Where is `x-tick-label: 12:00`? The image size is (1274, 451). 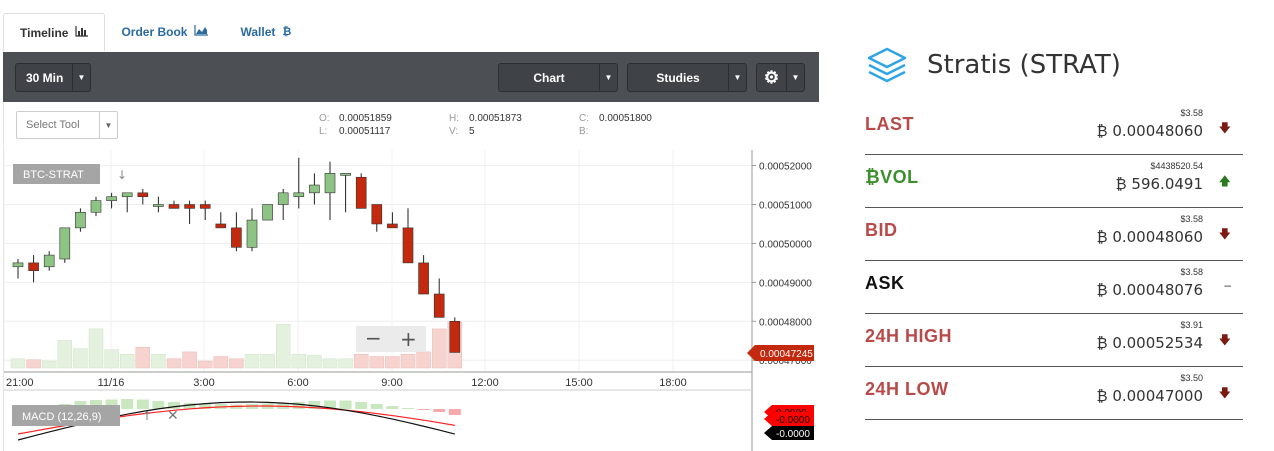 x-tick-label: 12:00 is located at coordinates (485, 383).